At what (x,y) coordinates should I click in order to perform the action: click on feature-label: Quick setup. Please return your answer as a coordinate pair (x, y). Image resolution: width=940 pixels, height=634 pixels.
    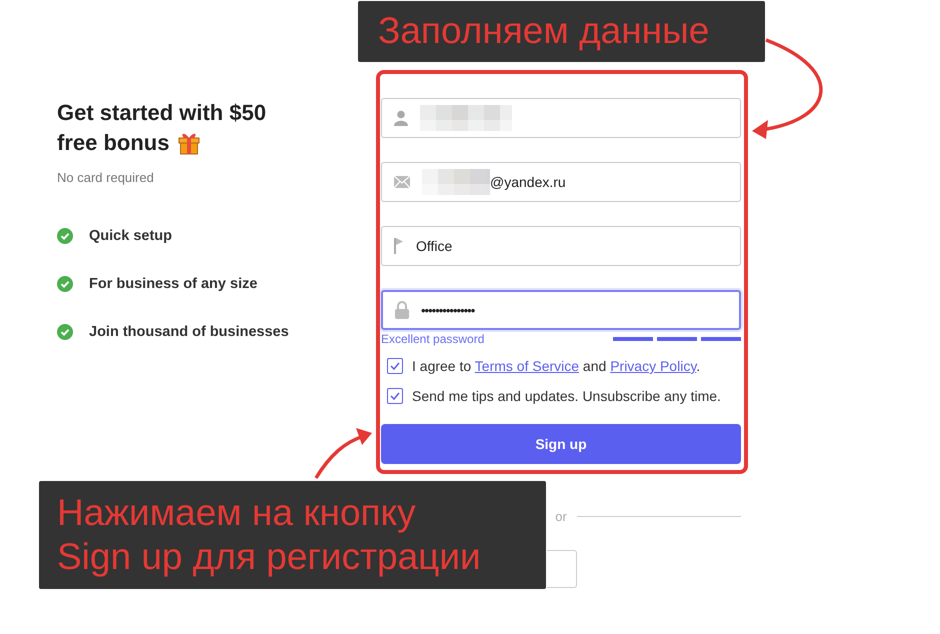
    Looking at the image, I should click on (130, 236).